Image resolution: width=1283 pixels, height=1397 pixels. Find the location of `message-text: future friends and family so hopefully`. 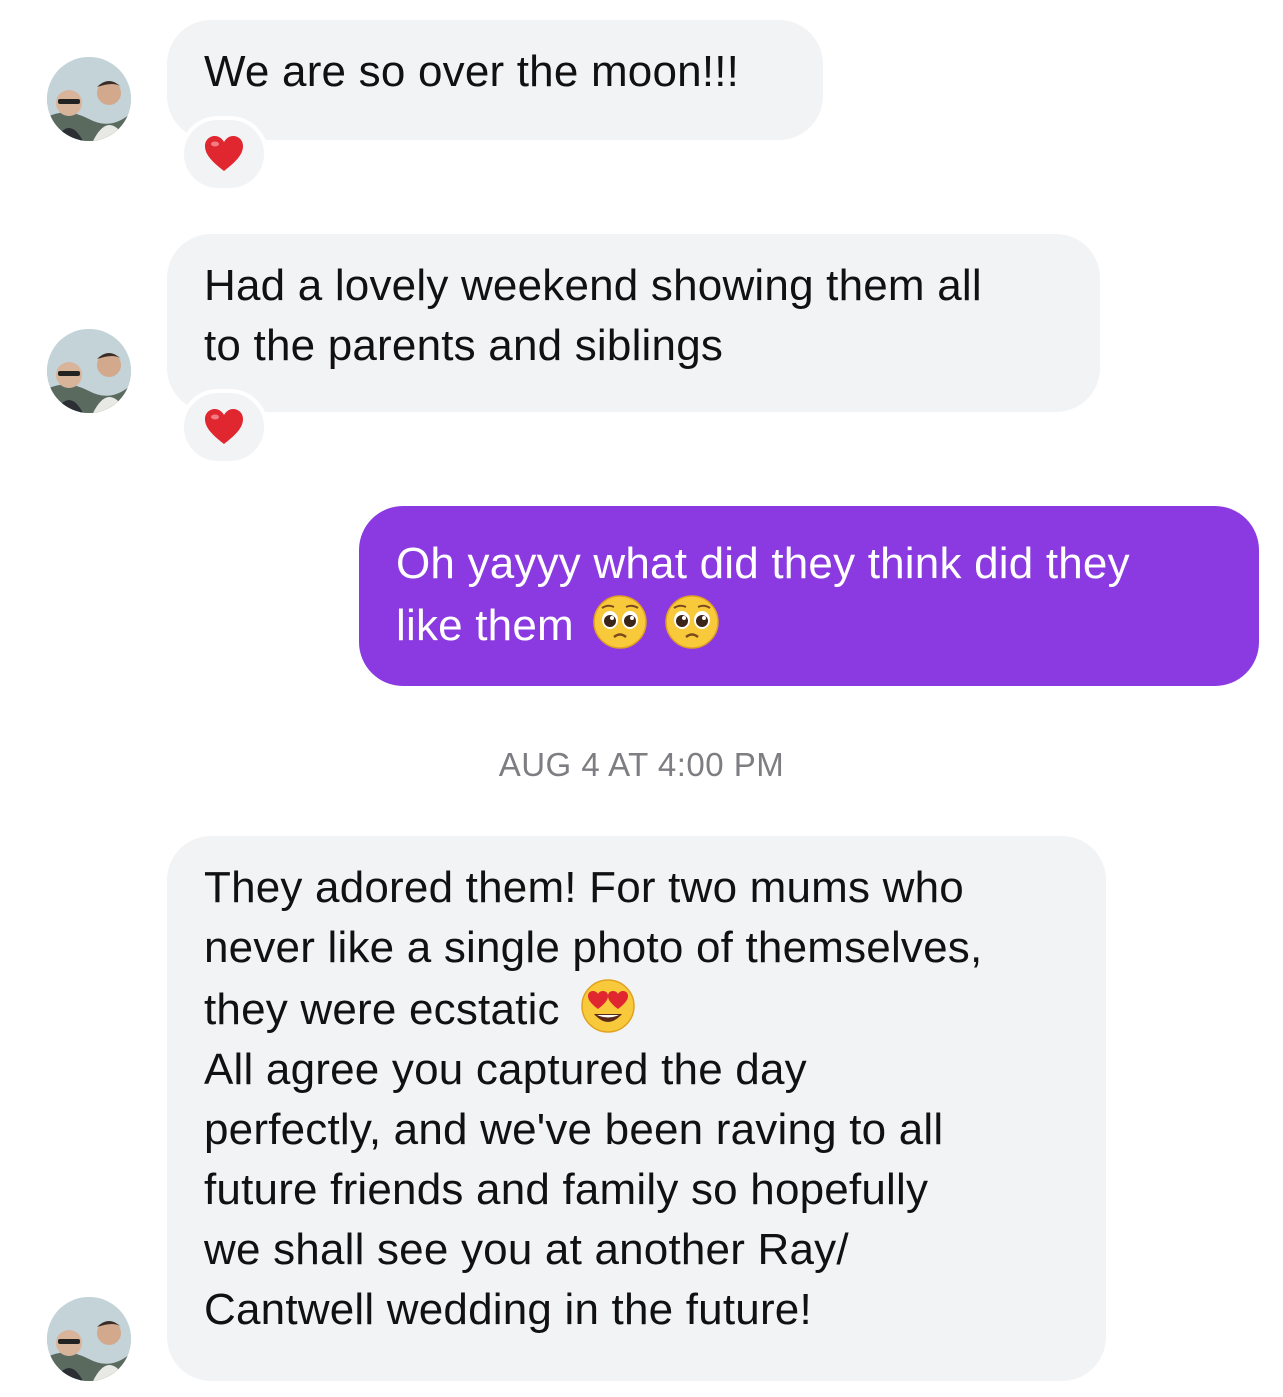

message-text: future friends and family so hopefully is located at coordinates (566, 1189).